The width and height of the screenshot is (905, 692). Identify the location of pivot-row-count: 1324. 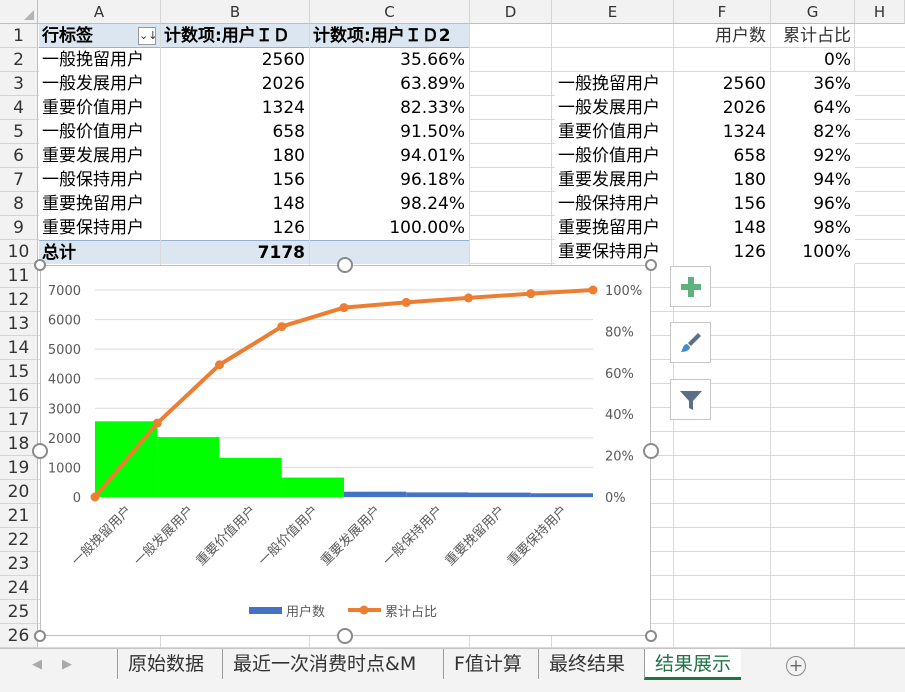
(235, 108).